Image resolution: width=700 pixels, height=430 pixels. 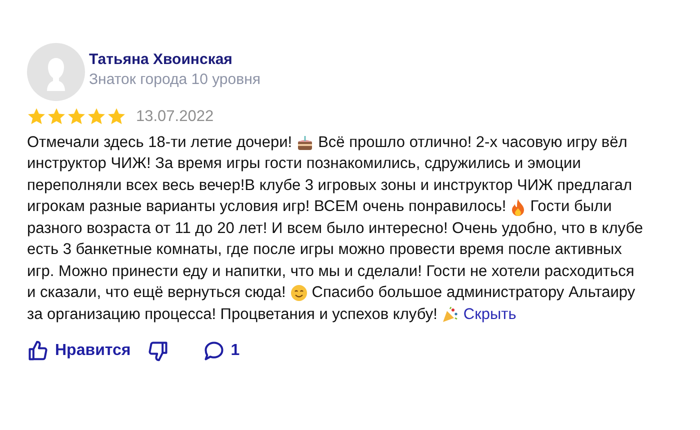 What do you see at coordinates (305, 143) in the screenshot?
I see `cake-icon` at bounding box center [305, 143].